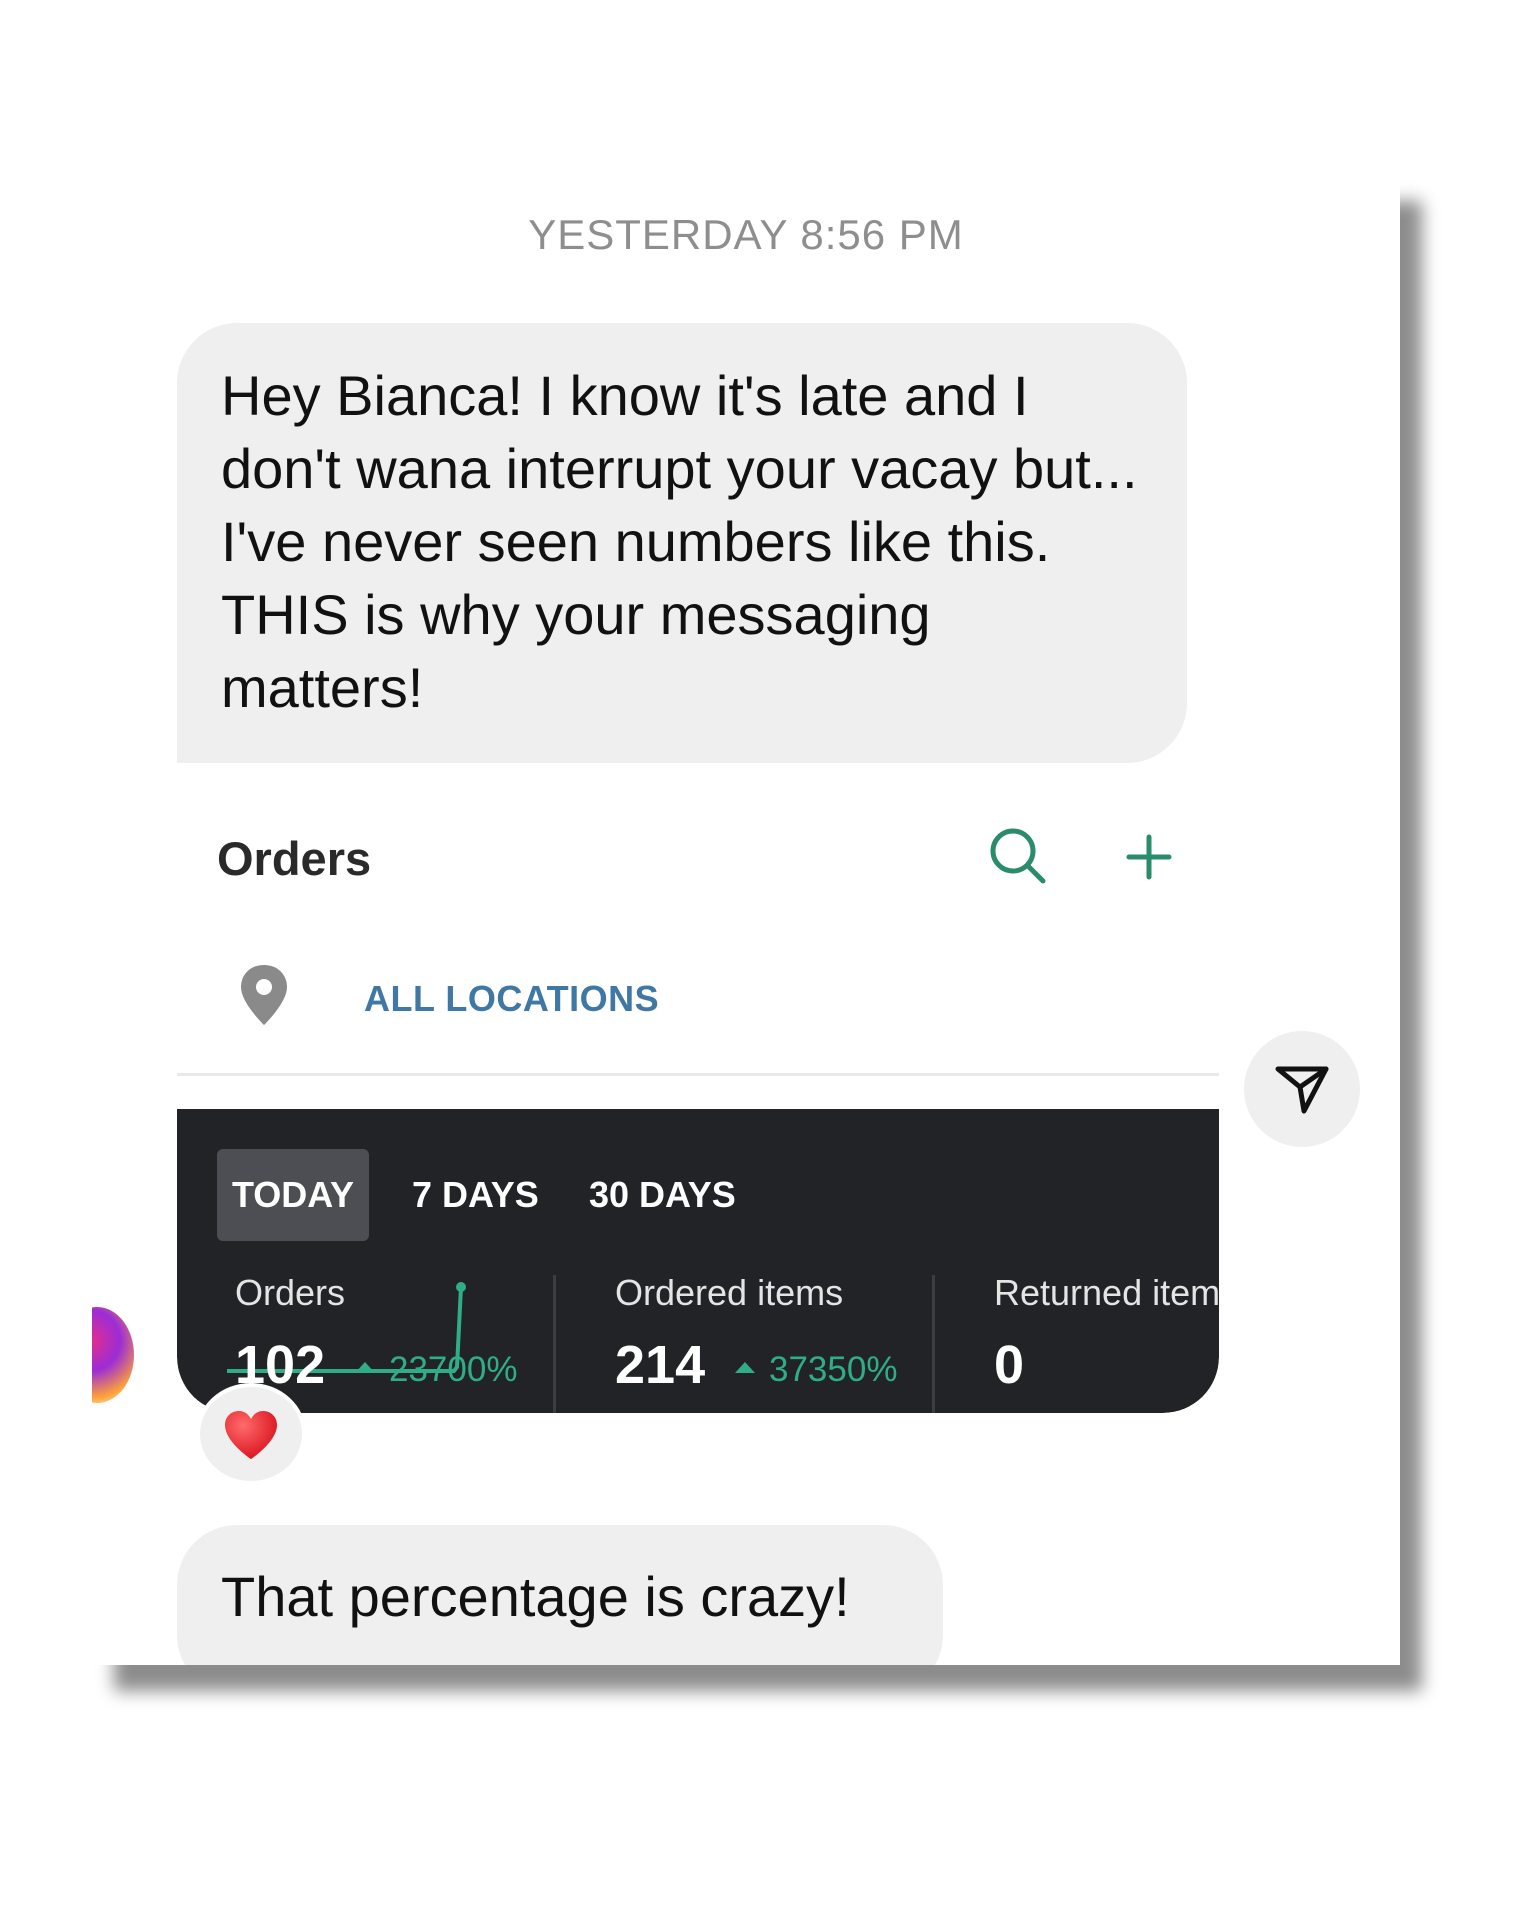 This screenshot has height=1920, width=1536. I want to click on stat-value: 214, so click(660, 1365).